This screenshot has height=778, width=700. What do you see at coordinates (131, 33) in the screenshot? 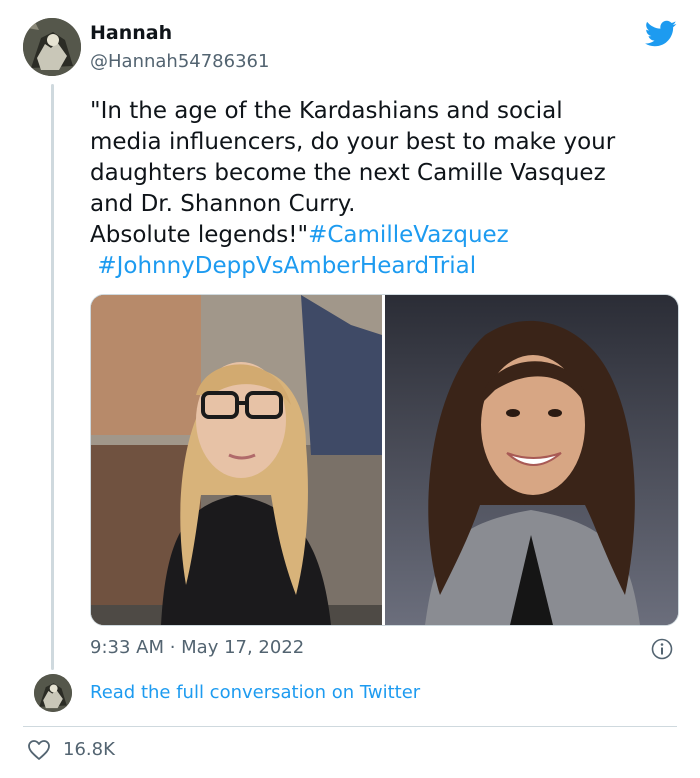
I see `author-display-name: Hannah` at bounding box center [131, 33].